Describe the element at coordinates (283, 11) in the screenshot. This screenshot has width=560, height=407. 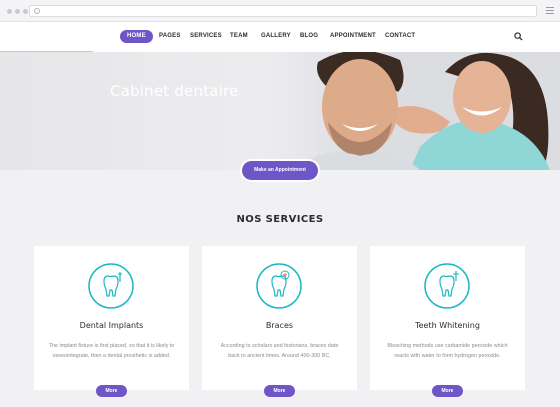
I see `address-bar` at that location.